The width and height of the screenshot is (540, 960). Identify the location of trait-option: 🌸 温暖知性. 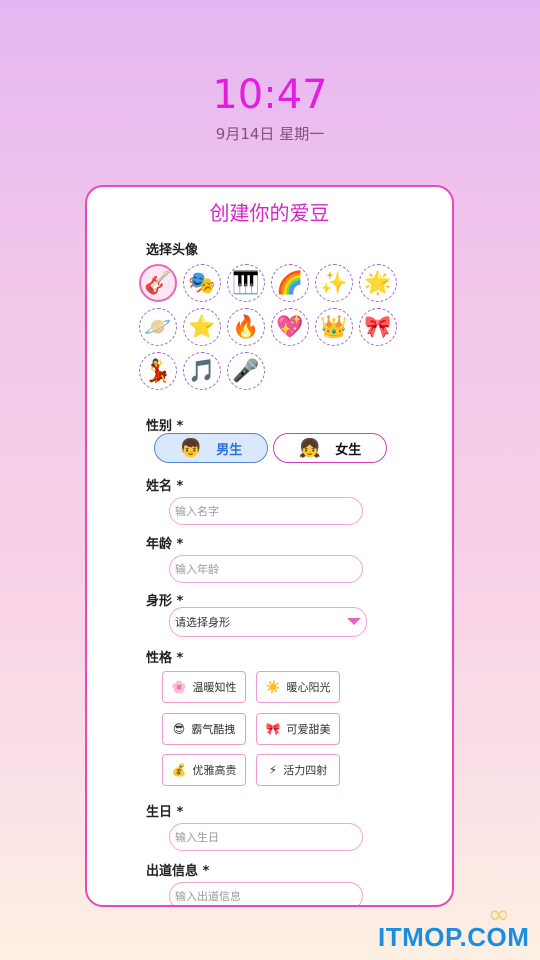
(204, 687).